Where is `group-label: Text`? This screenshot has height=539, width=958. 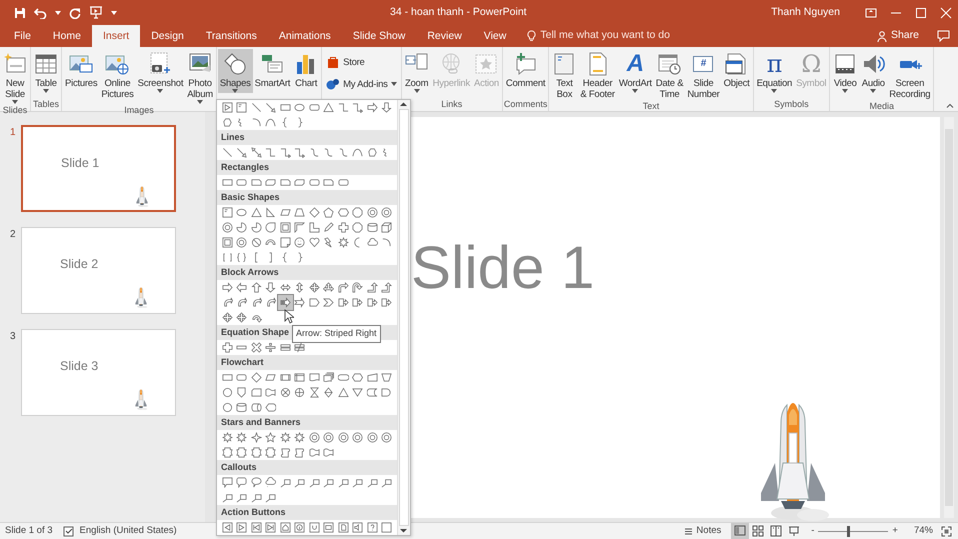 group-label: Text is located at coordinates (651, 106).